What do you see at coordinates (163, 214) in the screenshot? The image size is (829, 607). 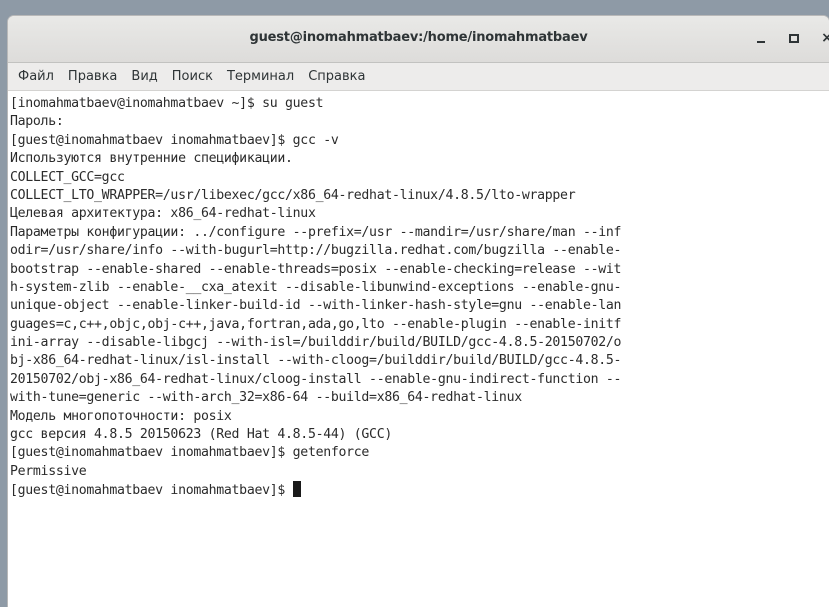 I see `terminal-line: Целевая архитектура: x86_64-redhat-linux` at bounding box center [163, 214].